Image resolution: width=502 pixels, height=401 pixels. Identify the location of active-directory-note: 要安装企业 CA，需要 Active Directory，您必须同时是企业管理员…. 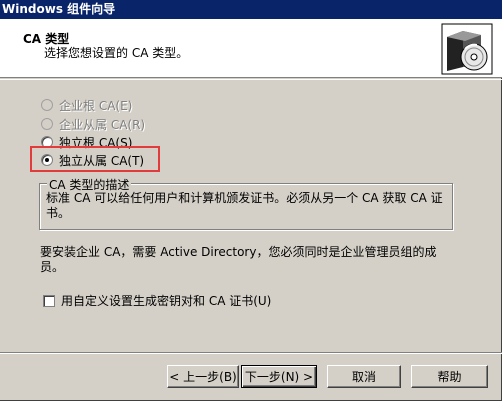
(238, 259).